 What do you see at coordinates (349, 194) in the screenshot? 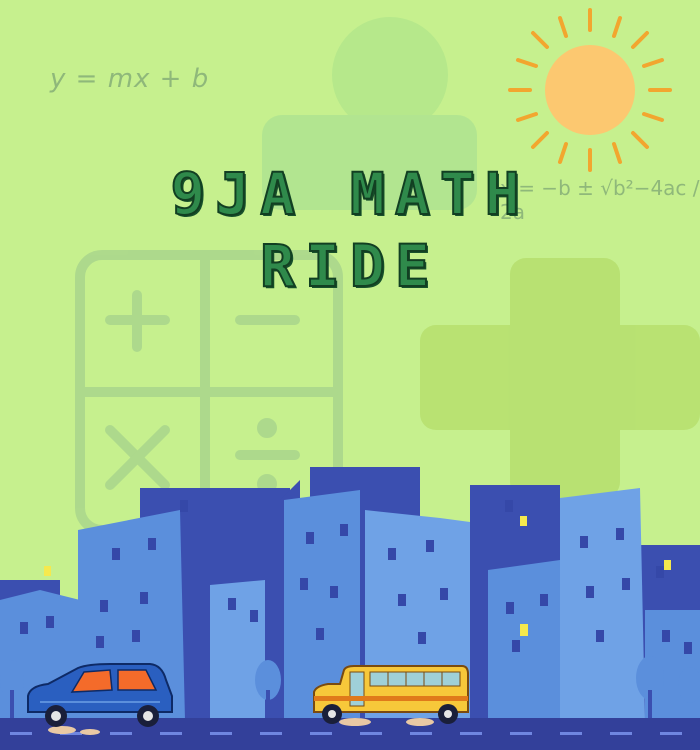
I see `game-title-line-1: 9JA MATH` at bounding box center [349, 194].